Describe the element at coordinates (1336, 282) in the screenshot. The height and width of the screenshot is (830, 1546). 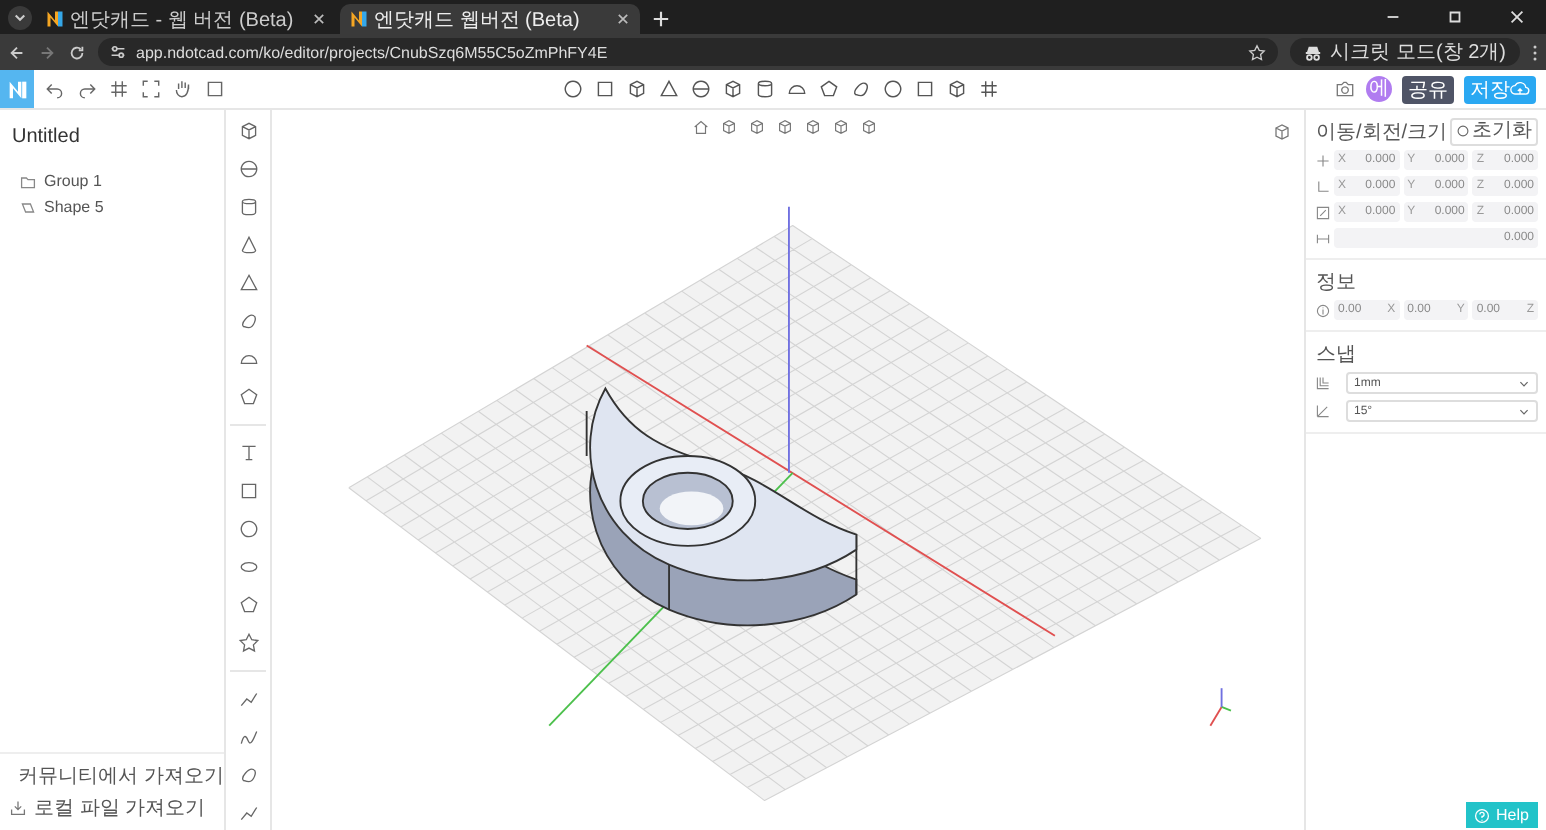
I see `section-title: 정보` at that location.